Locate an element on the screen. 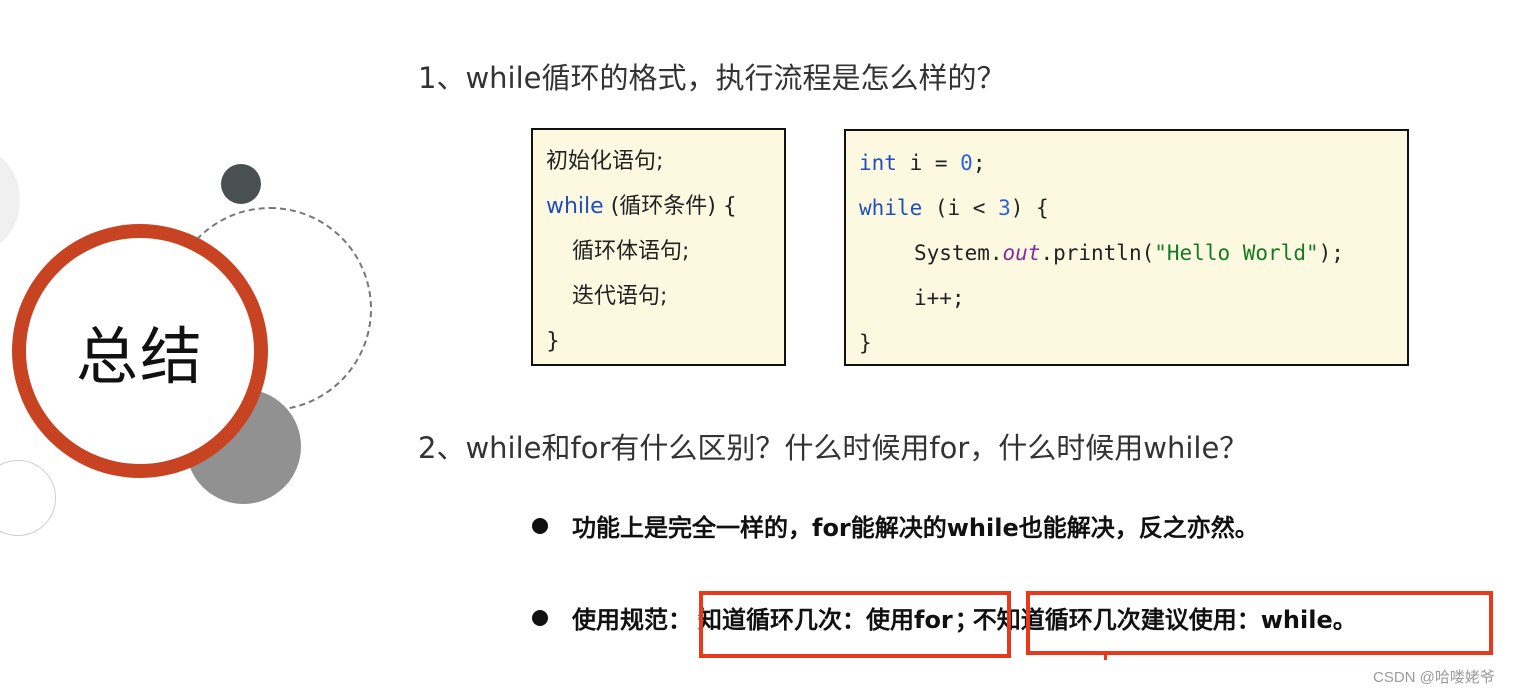  bullet-text: 功能上是完全一样的，for能解决的while也能解决，反之亦然。 is located at coordinates (915, 528).